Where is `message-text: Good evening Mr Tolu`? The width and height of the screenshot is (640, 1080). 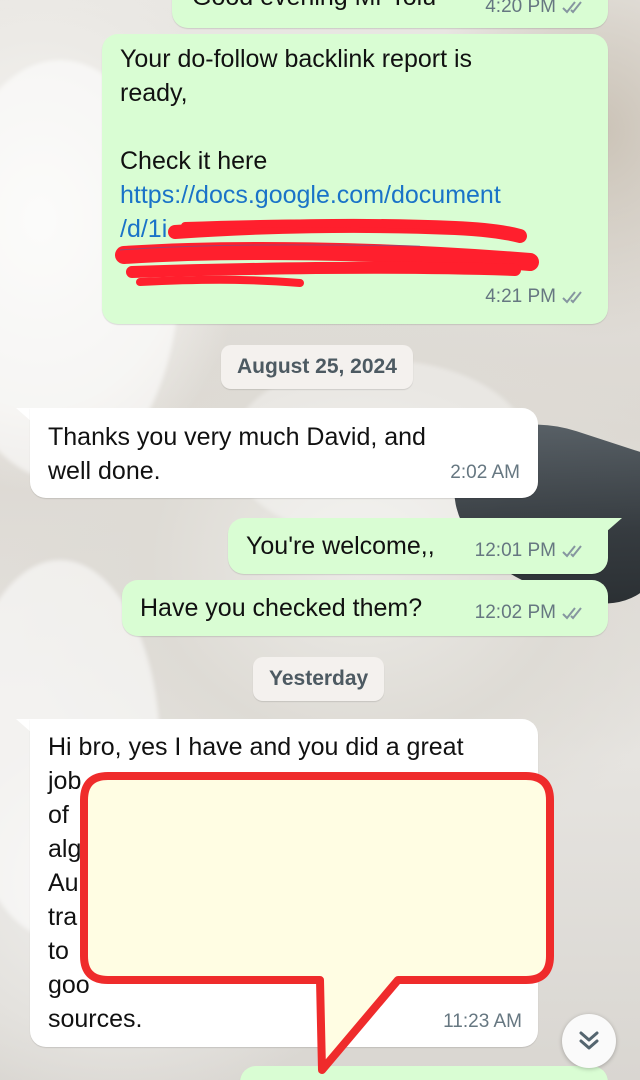 message-text: Good evening Mr Tolu is located at coordinates (314, 7).